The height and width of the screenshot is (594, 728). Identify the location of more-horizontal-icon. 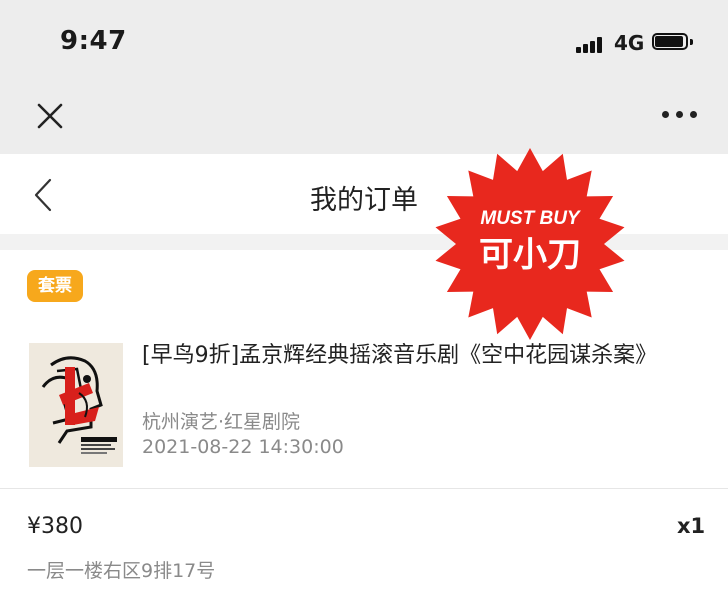
(680, 116).